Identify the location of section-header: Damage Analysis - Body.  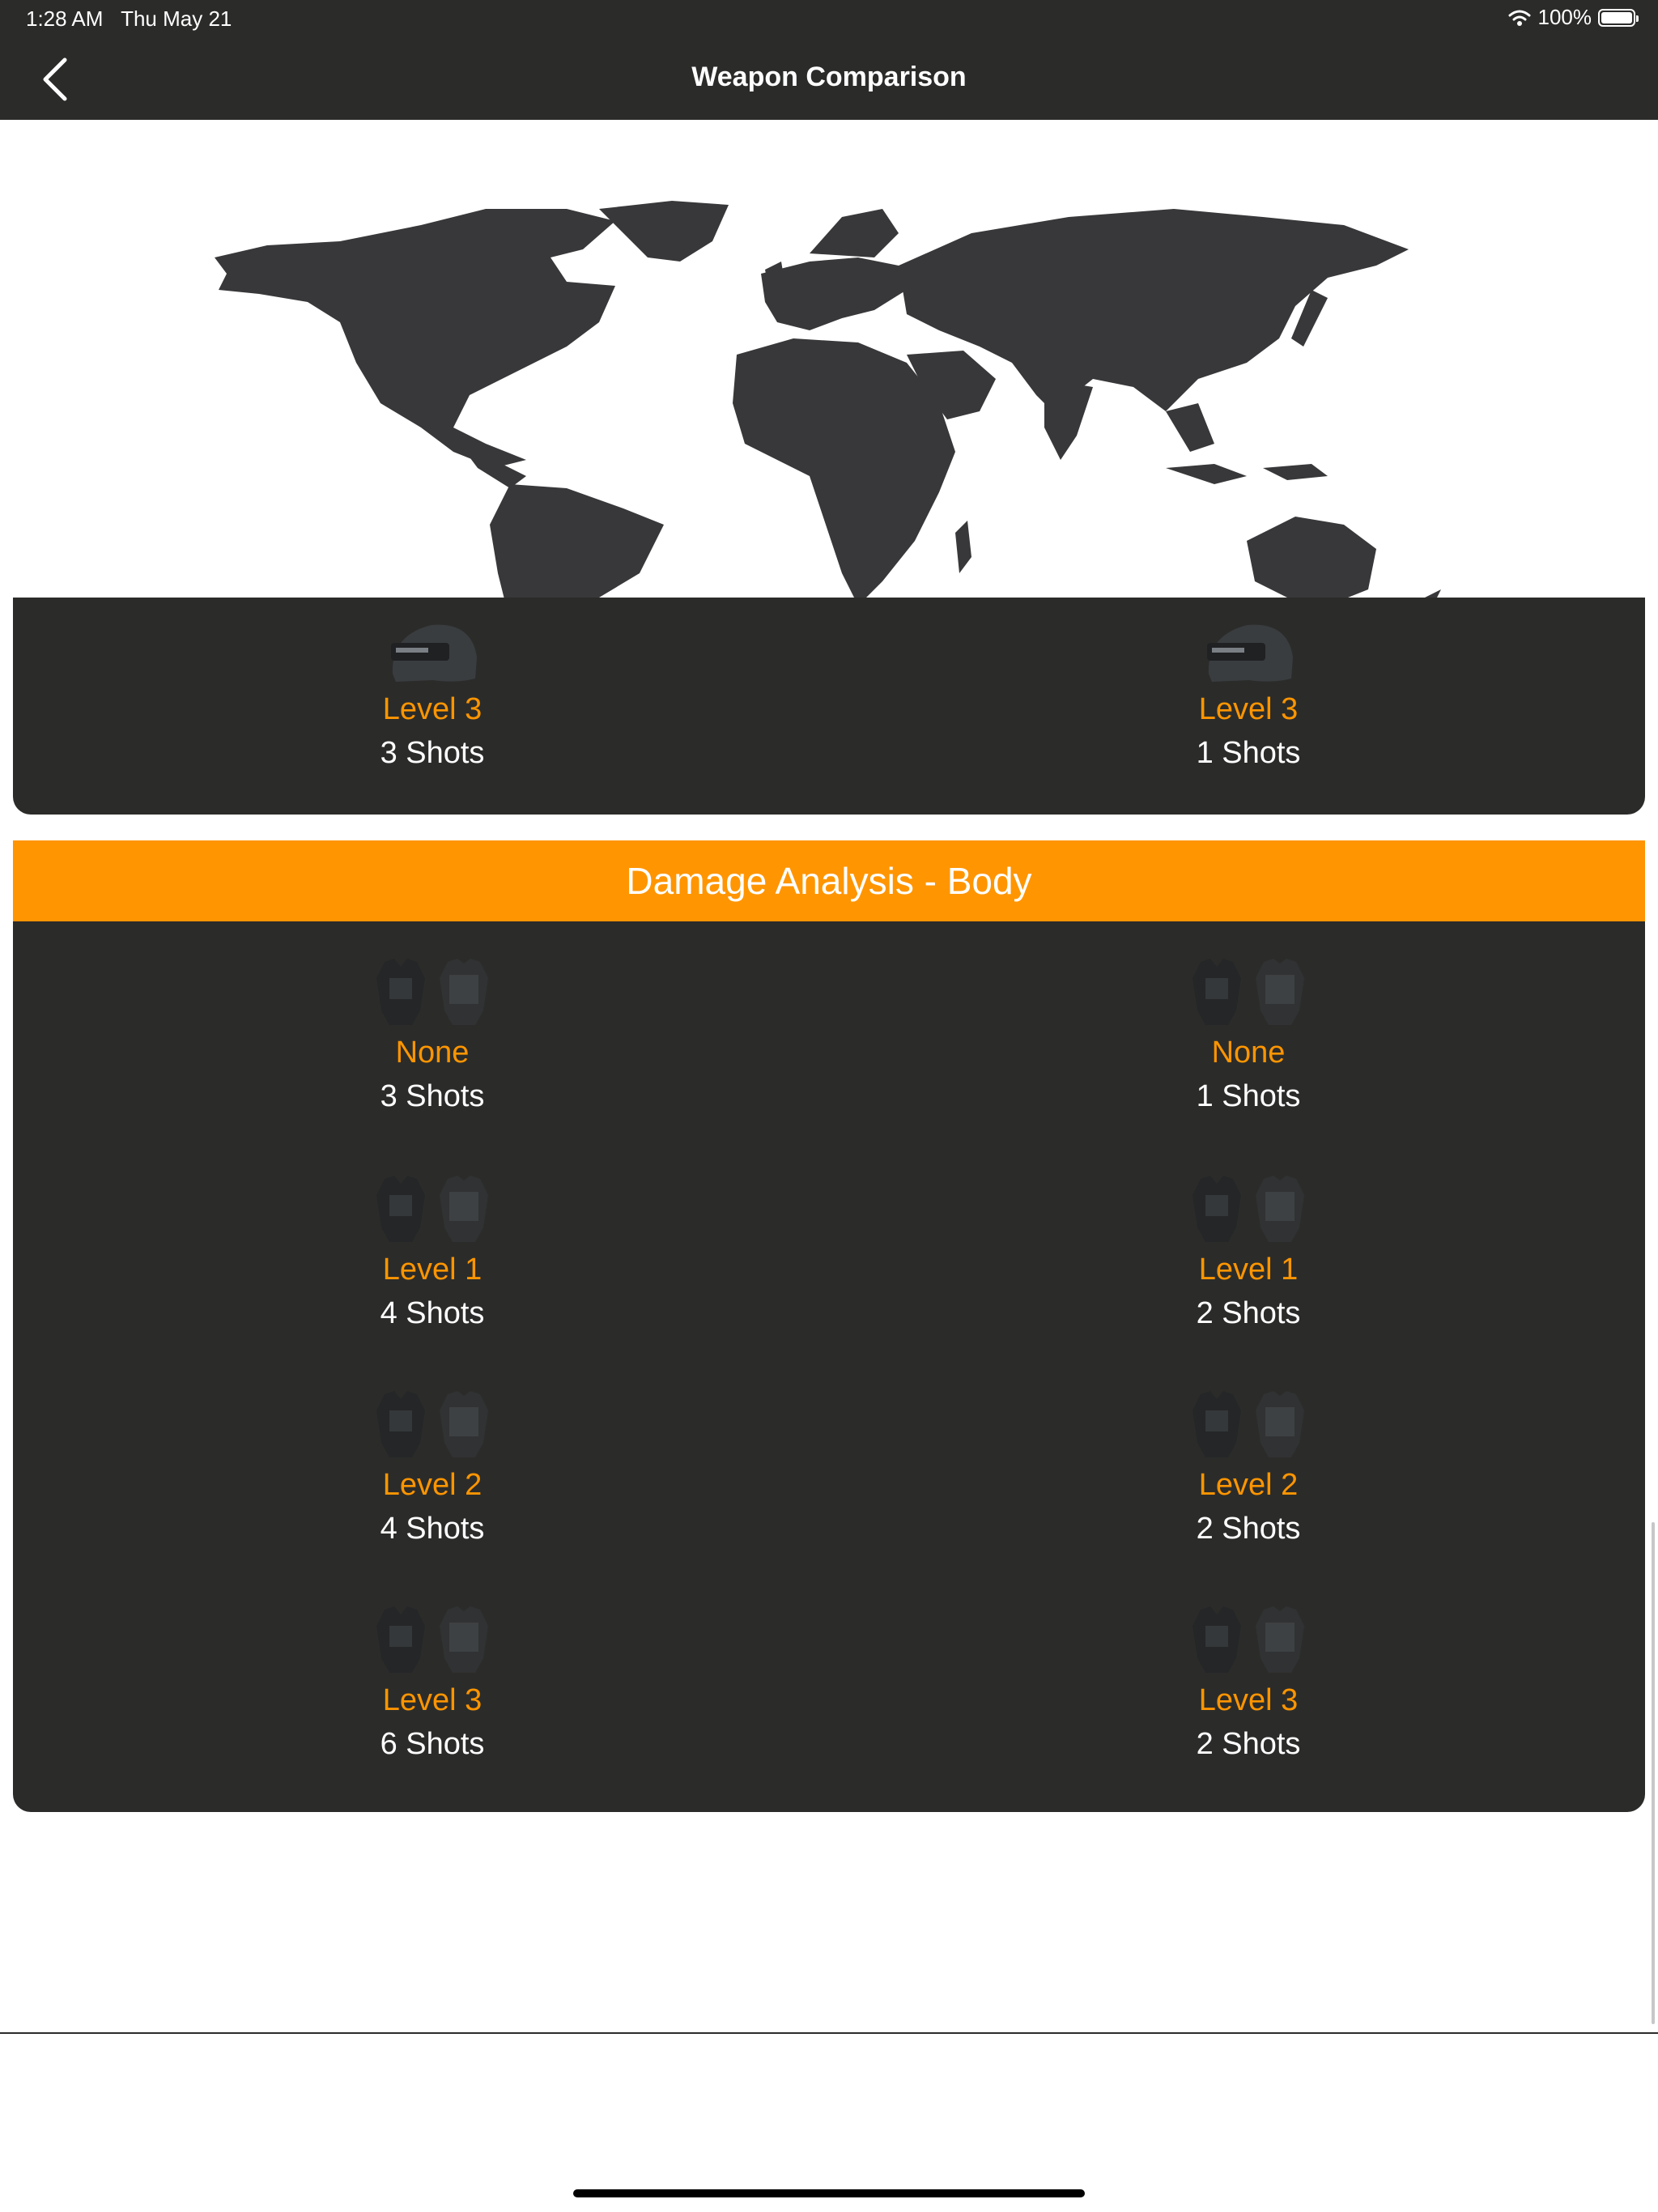
(829, 881).